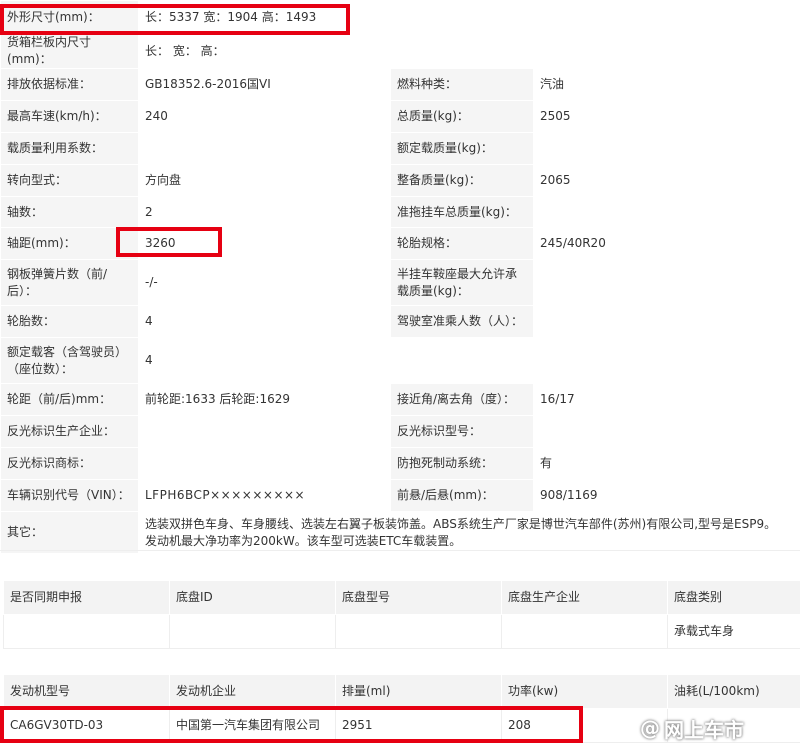 The height and width of the screenshot is (754, 800). Describe the element at coordinates (704, 729) in the screenshot. I see `watermark-text: 网上车市` at that location.